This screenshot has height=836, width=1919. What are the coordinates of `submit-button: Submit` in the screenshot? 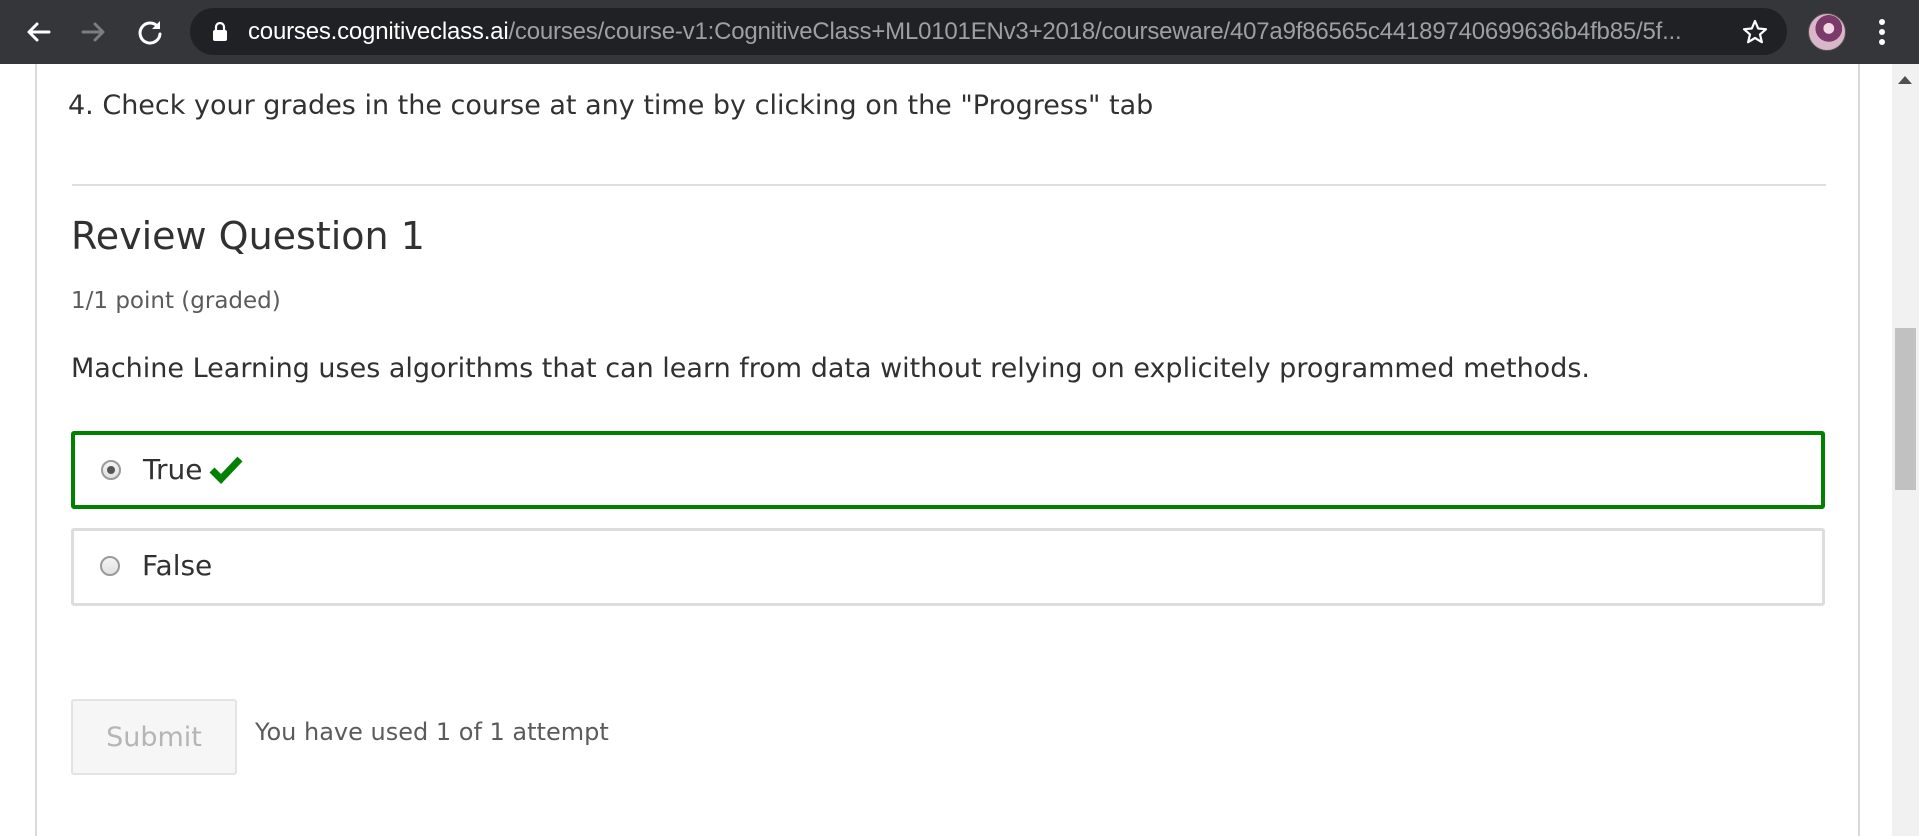 It's located at (154, 737).